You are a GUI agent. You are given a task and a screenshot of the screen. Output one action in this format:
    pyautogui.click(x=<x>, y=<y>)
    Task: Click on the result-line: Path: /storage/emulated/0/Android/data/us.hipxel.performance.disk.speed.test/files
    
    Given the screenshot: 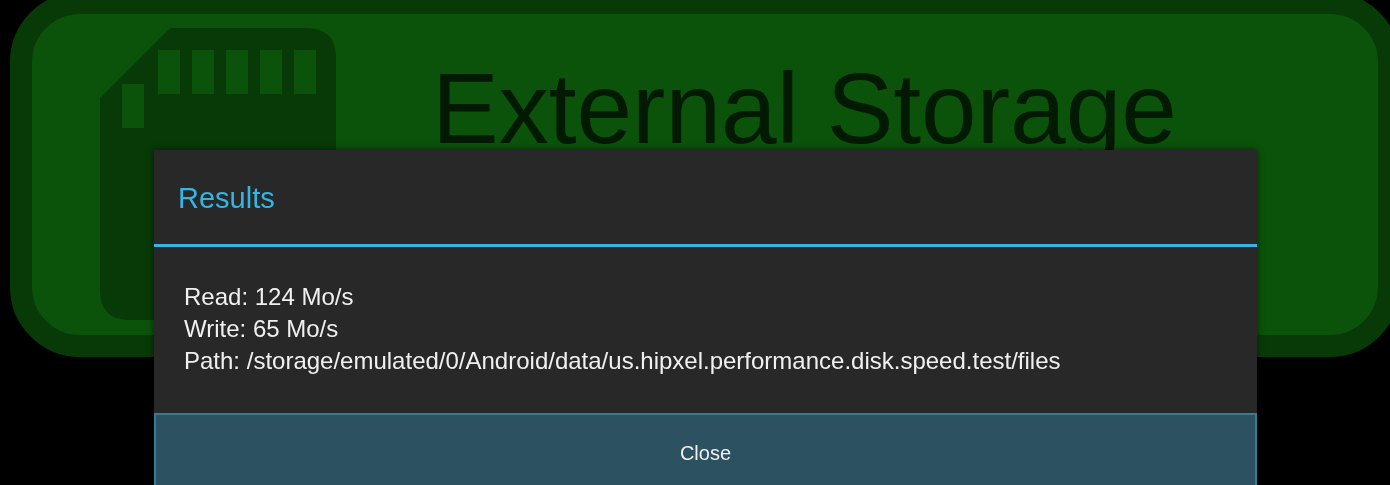 What is the action you would take?
    pyautogui.click(x=623, y=361)
    